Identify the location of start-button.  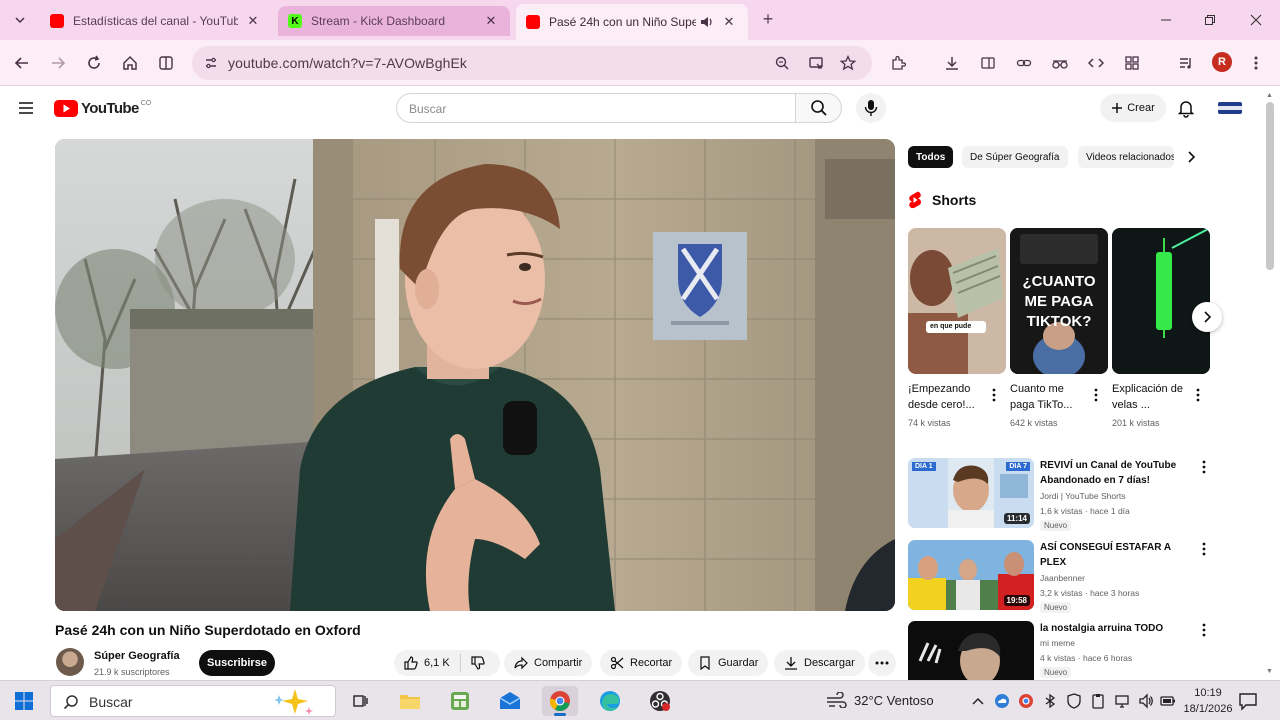
(24, 701).